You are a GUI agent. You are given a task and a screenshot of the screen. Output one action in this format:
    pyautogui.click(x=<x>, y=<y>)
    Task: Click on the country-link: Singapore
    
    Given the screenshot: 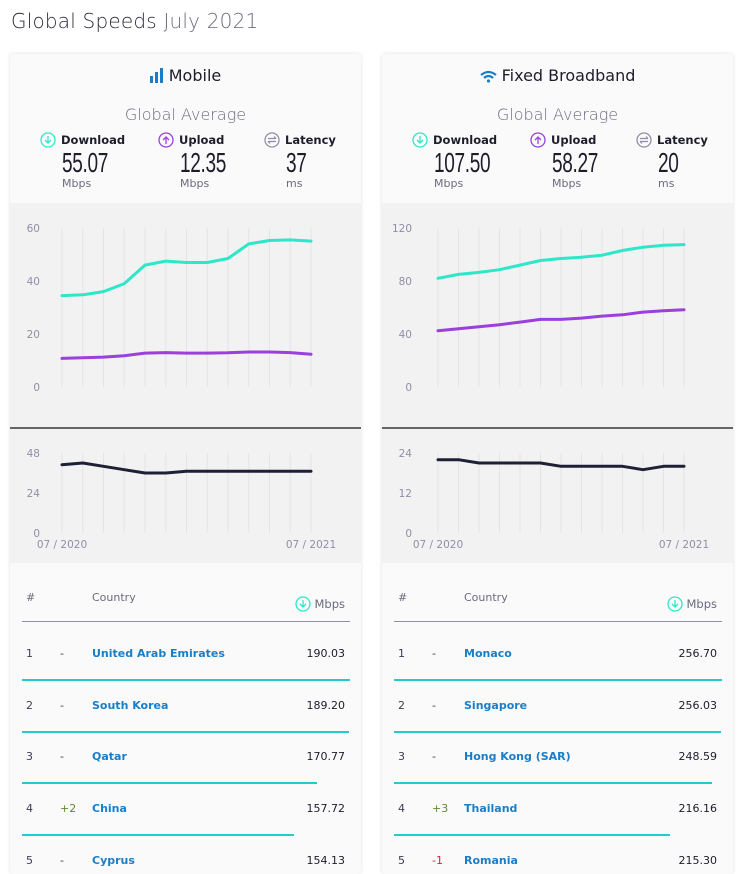 What is the action you would take?
    pyautogui.click(x=495, y=705)
    